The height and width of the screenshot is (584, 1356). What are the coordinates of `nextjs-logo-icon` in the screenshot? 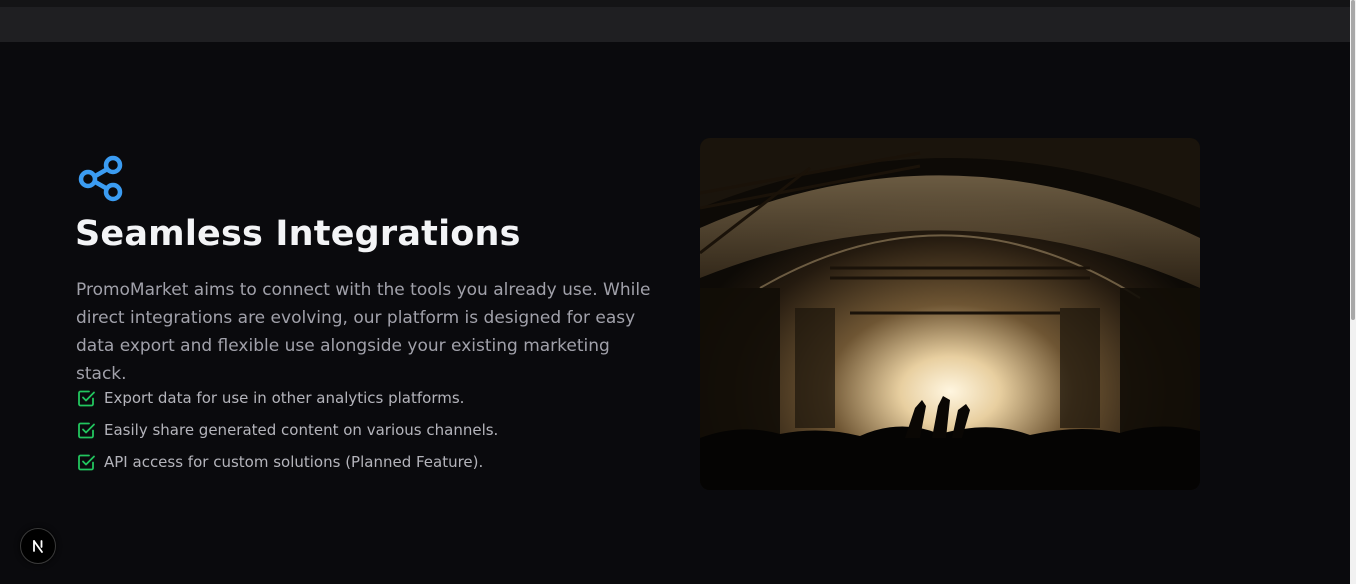 It's located at (38, 546).